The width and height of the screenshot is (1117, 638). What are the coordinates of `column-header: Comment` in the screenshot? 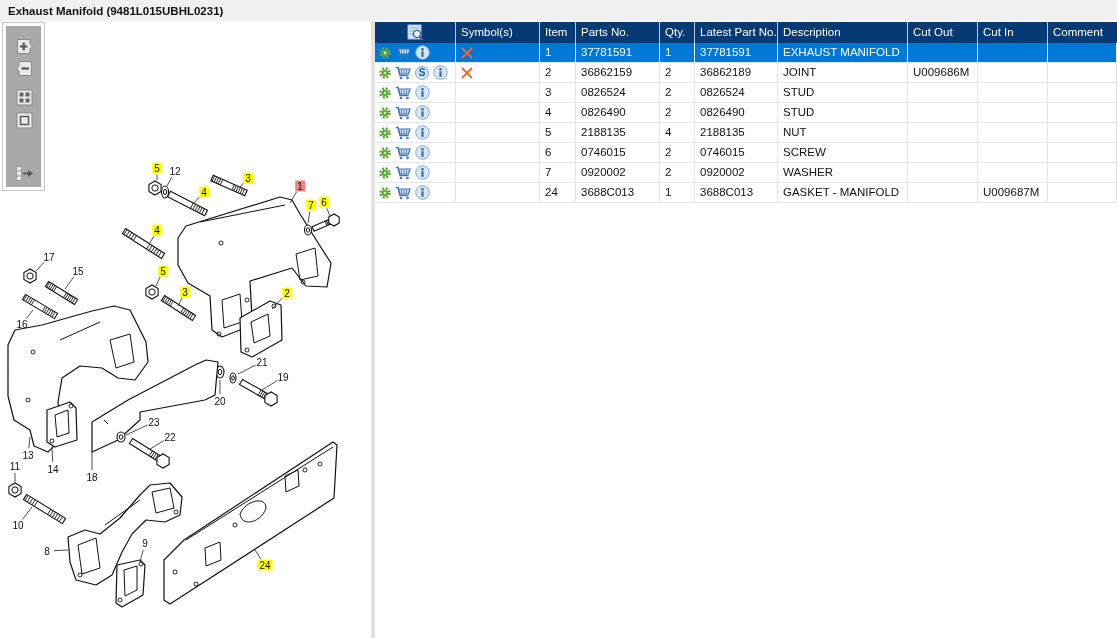 It's located at (1082, 32).